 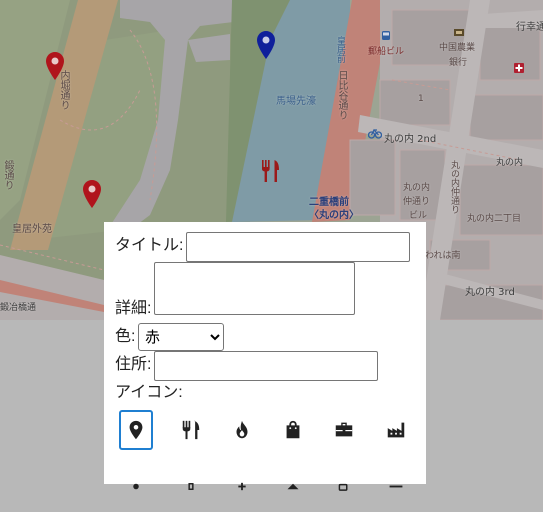 I want to click on icon-option-person, so click(x=136, y=492).